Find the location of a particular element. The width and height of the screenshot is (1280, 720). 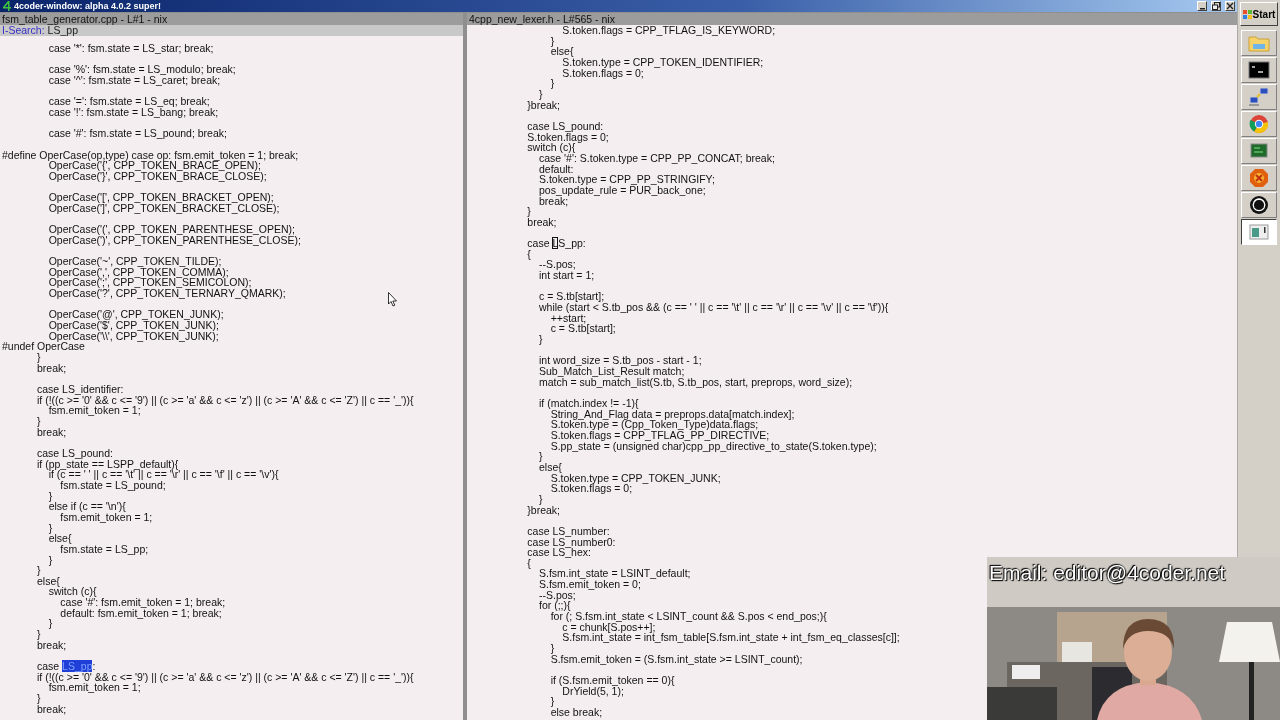

minimize-button is located at coordinates (1202, 6).